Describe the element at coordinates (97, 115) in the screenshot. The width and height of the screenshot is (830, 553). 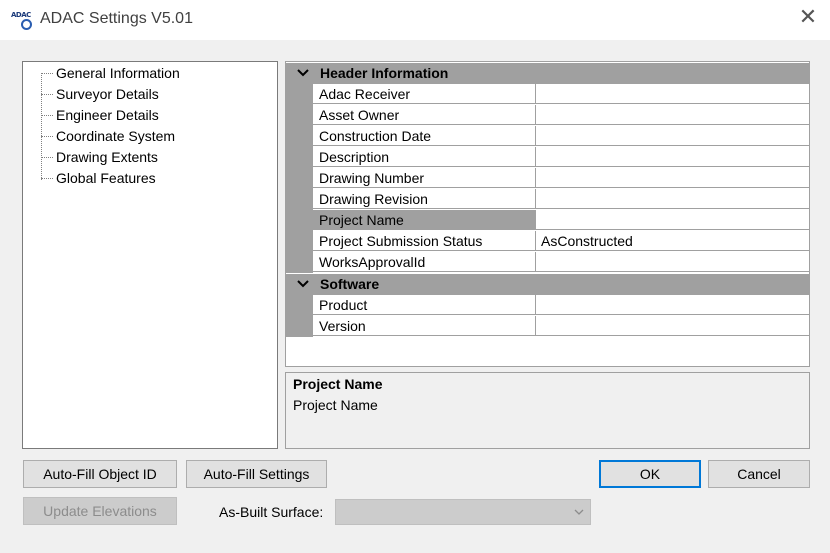
I see `tree-item-engineer-details: Engineer Details` at that location.